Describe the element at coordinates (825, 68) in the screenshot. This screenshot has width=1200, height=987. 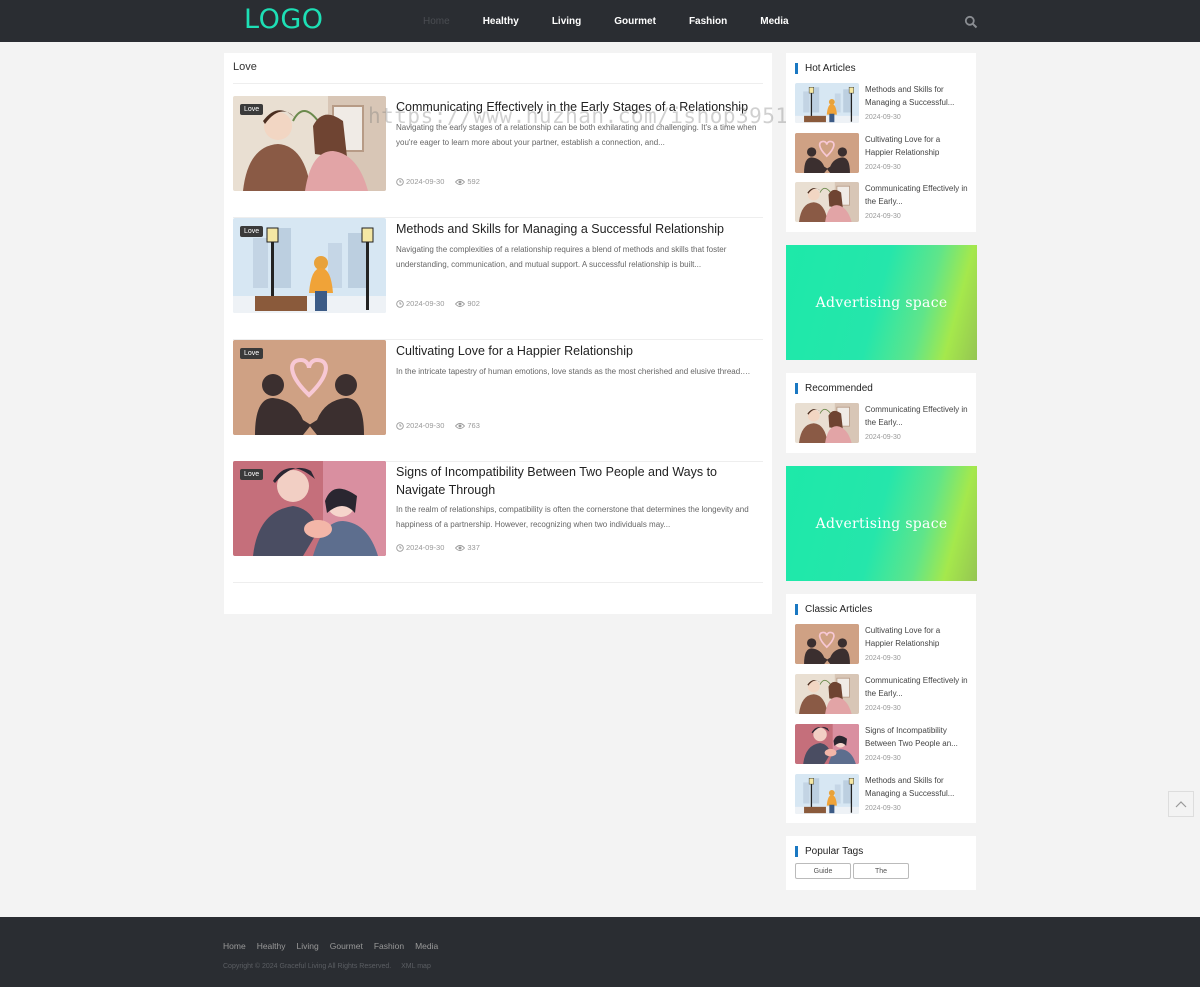
I see `section-title: Hot Articles` at that location.